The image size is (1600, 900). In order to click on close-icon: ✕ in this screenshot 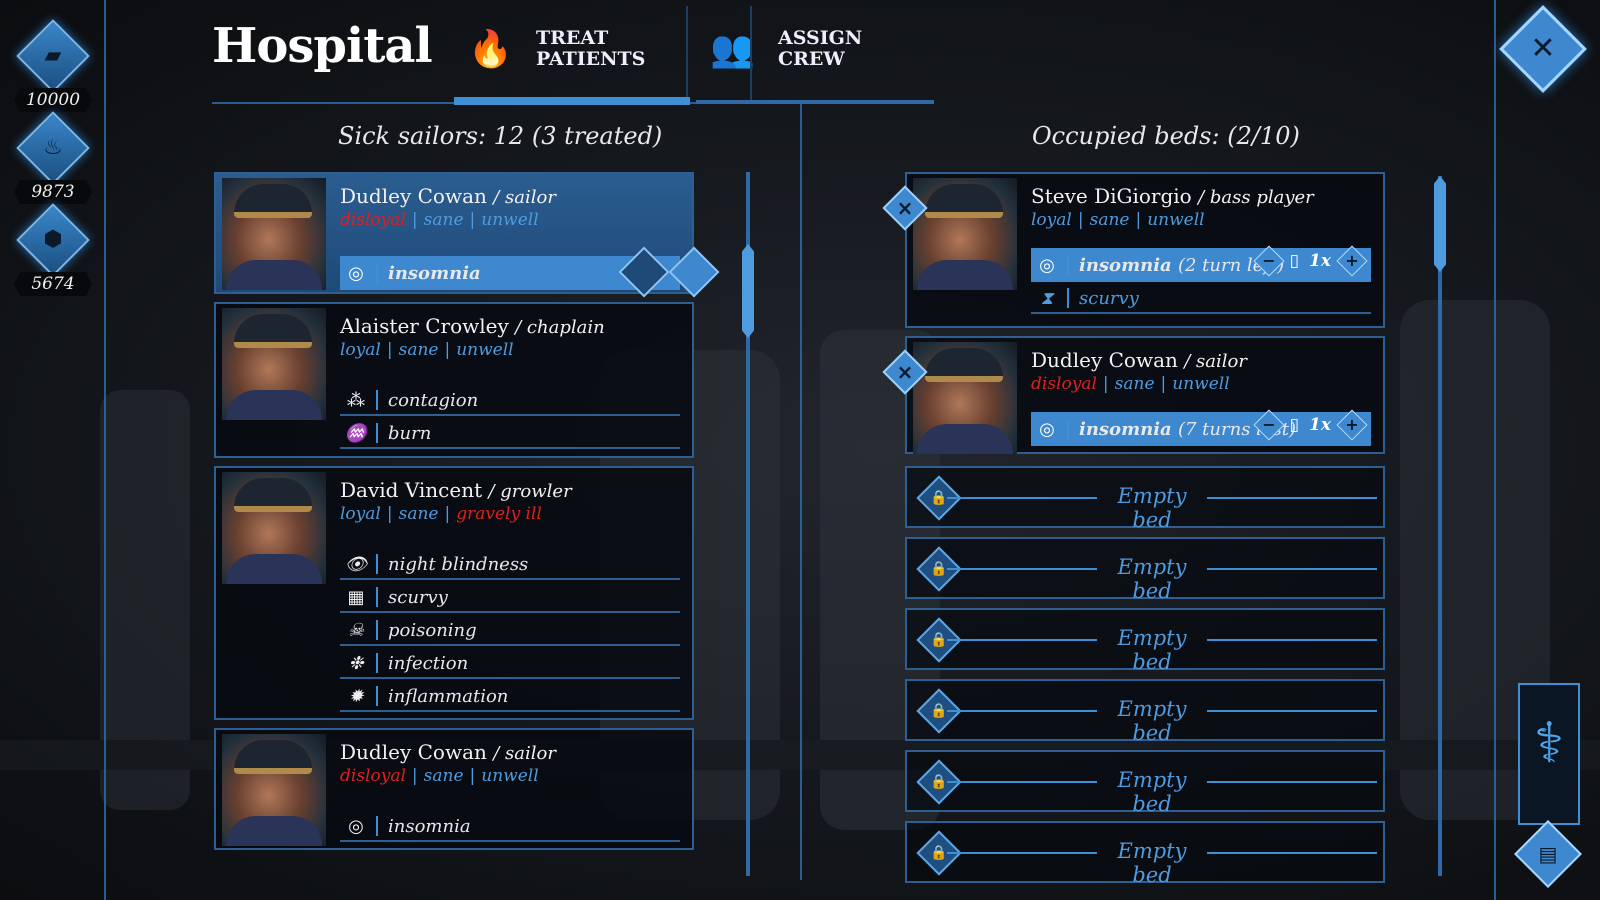, I will do `click(1543, 48)`.